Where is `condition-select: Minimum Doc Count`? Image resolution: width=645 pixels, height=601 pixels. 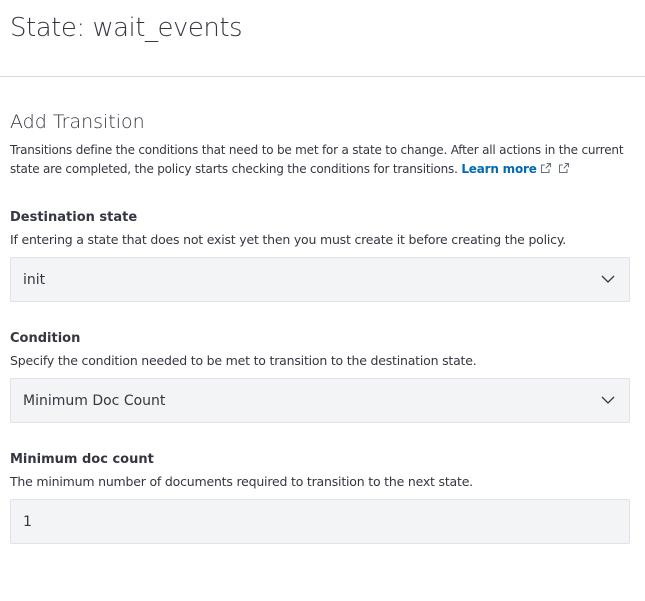
condition-select: Minimum Doc Count is located at coordinates (320, 400).